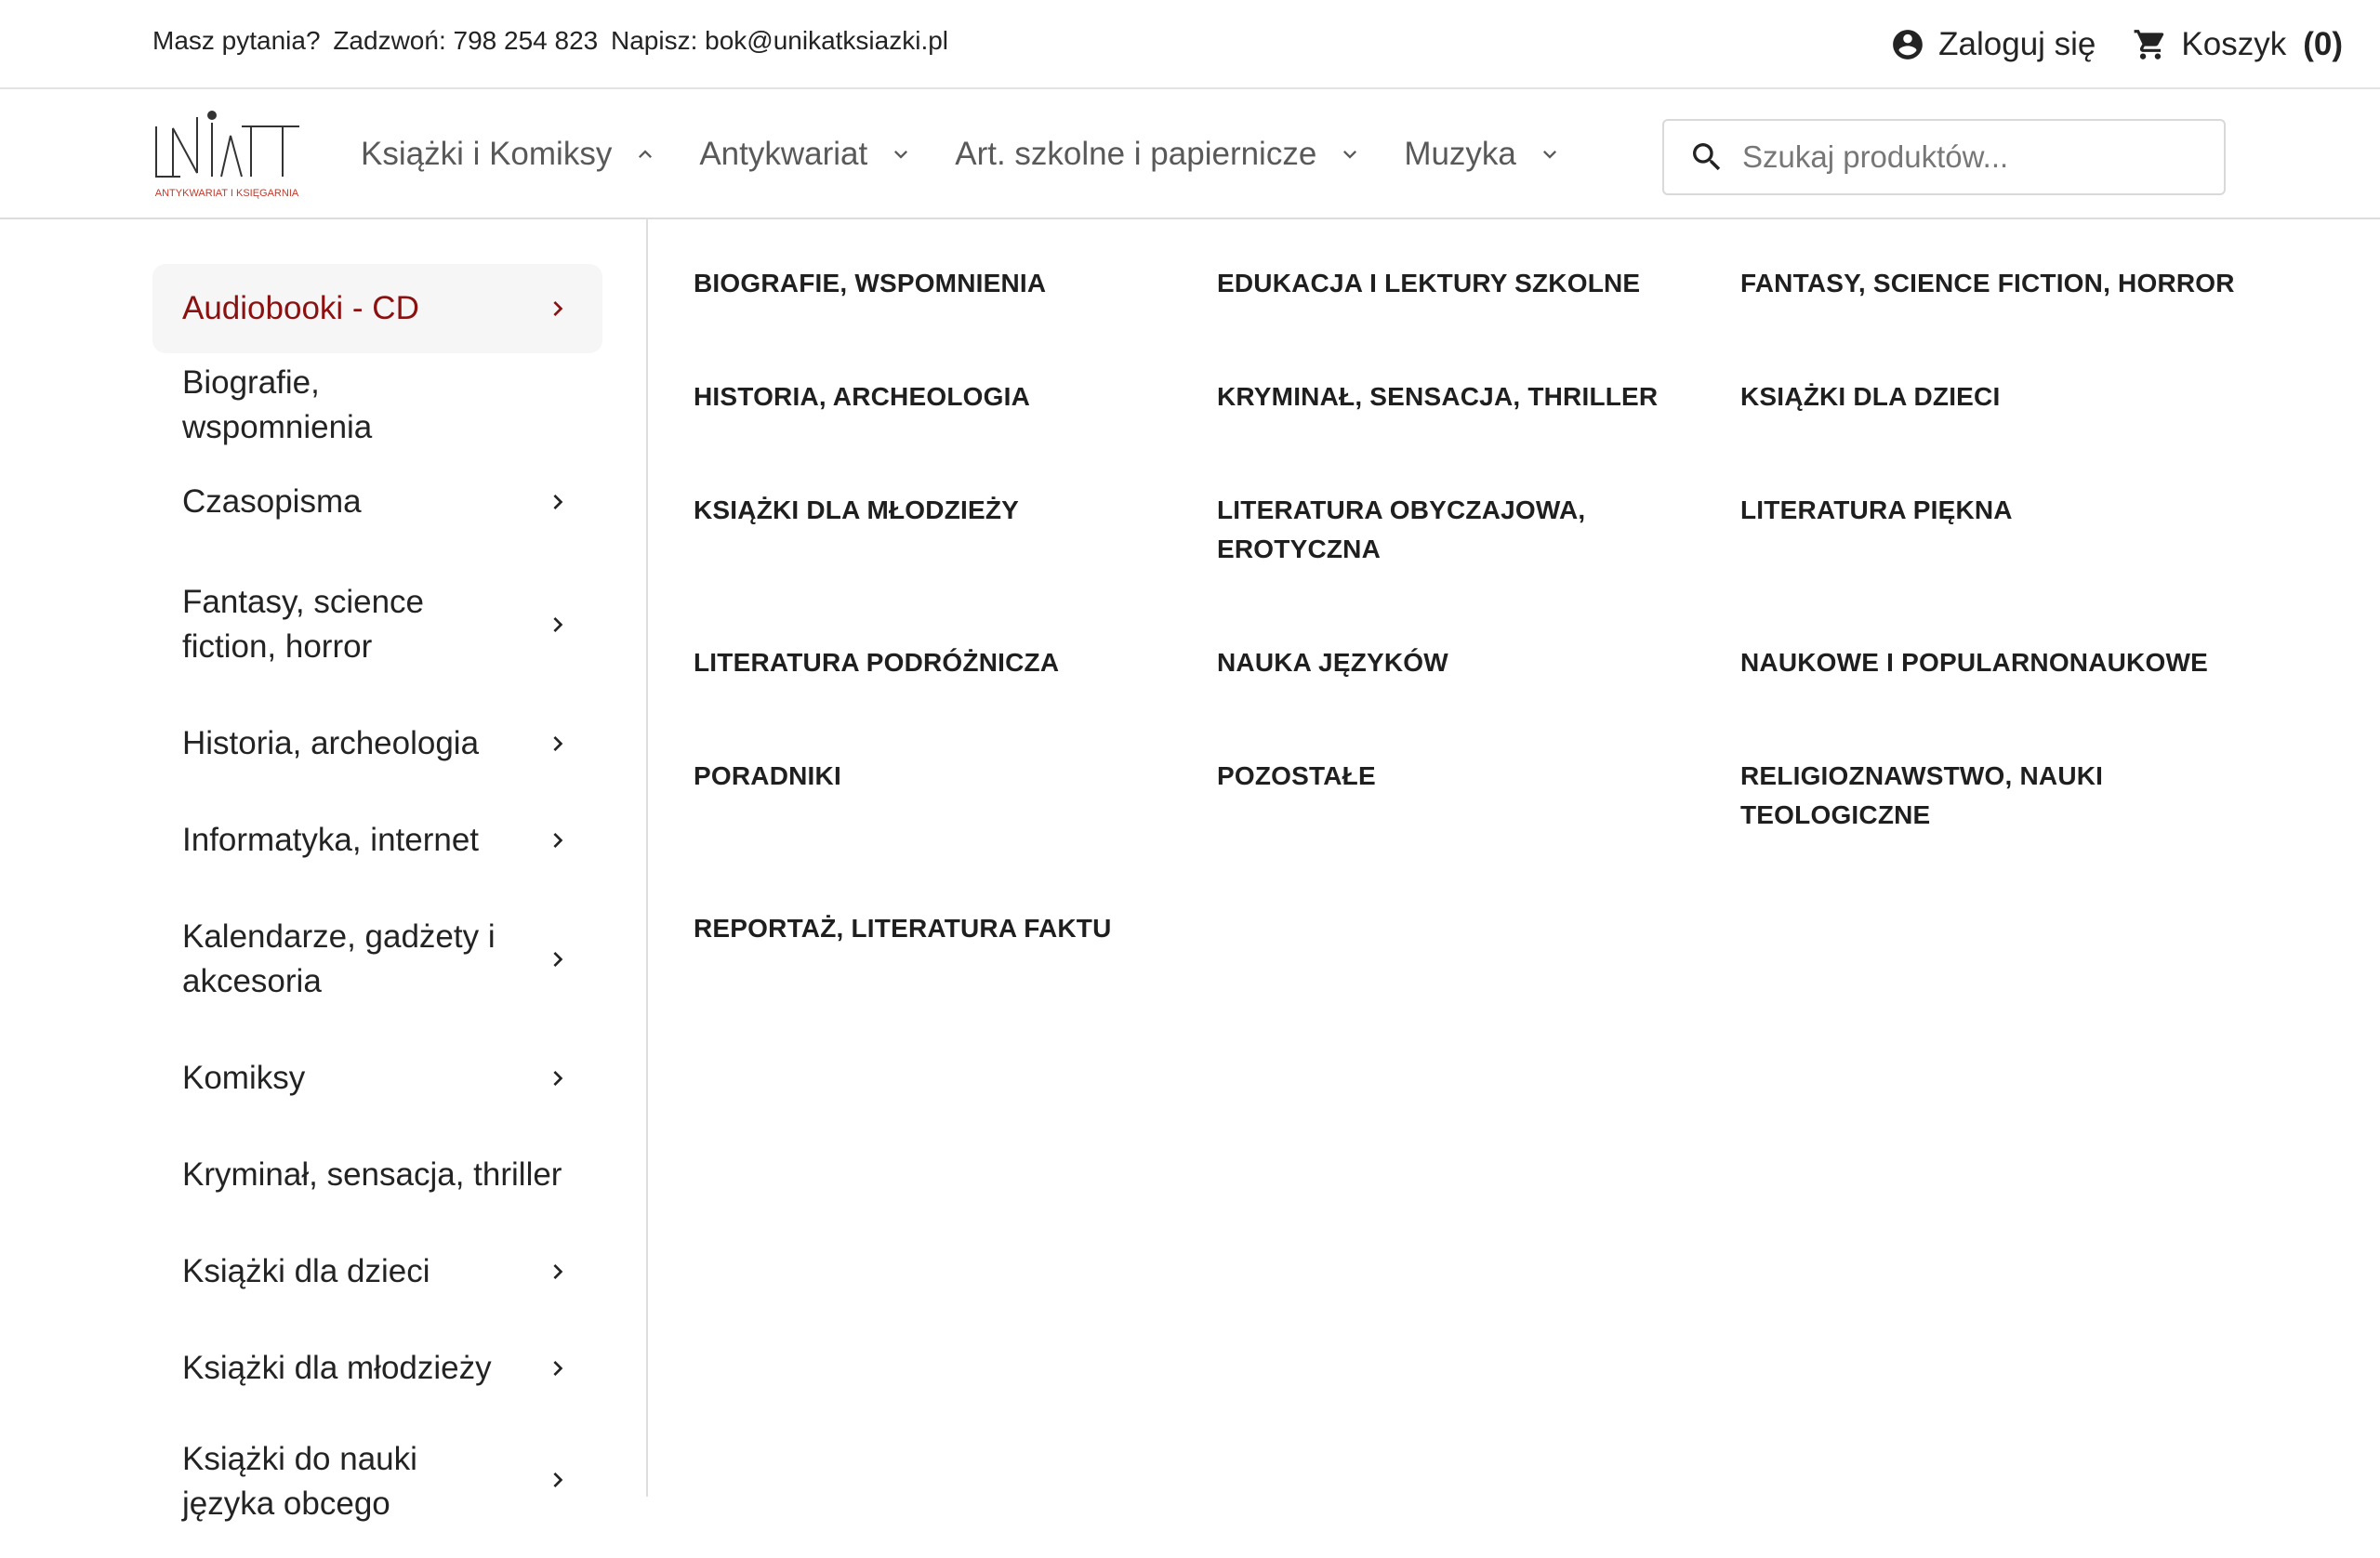 The image size is (2380, 1558). What do you see at coordinates (1460, 154) in the screenshot?
I see `nav-item-label: Muzyka` at bounding box center [1460, 154].